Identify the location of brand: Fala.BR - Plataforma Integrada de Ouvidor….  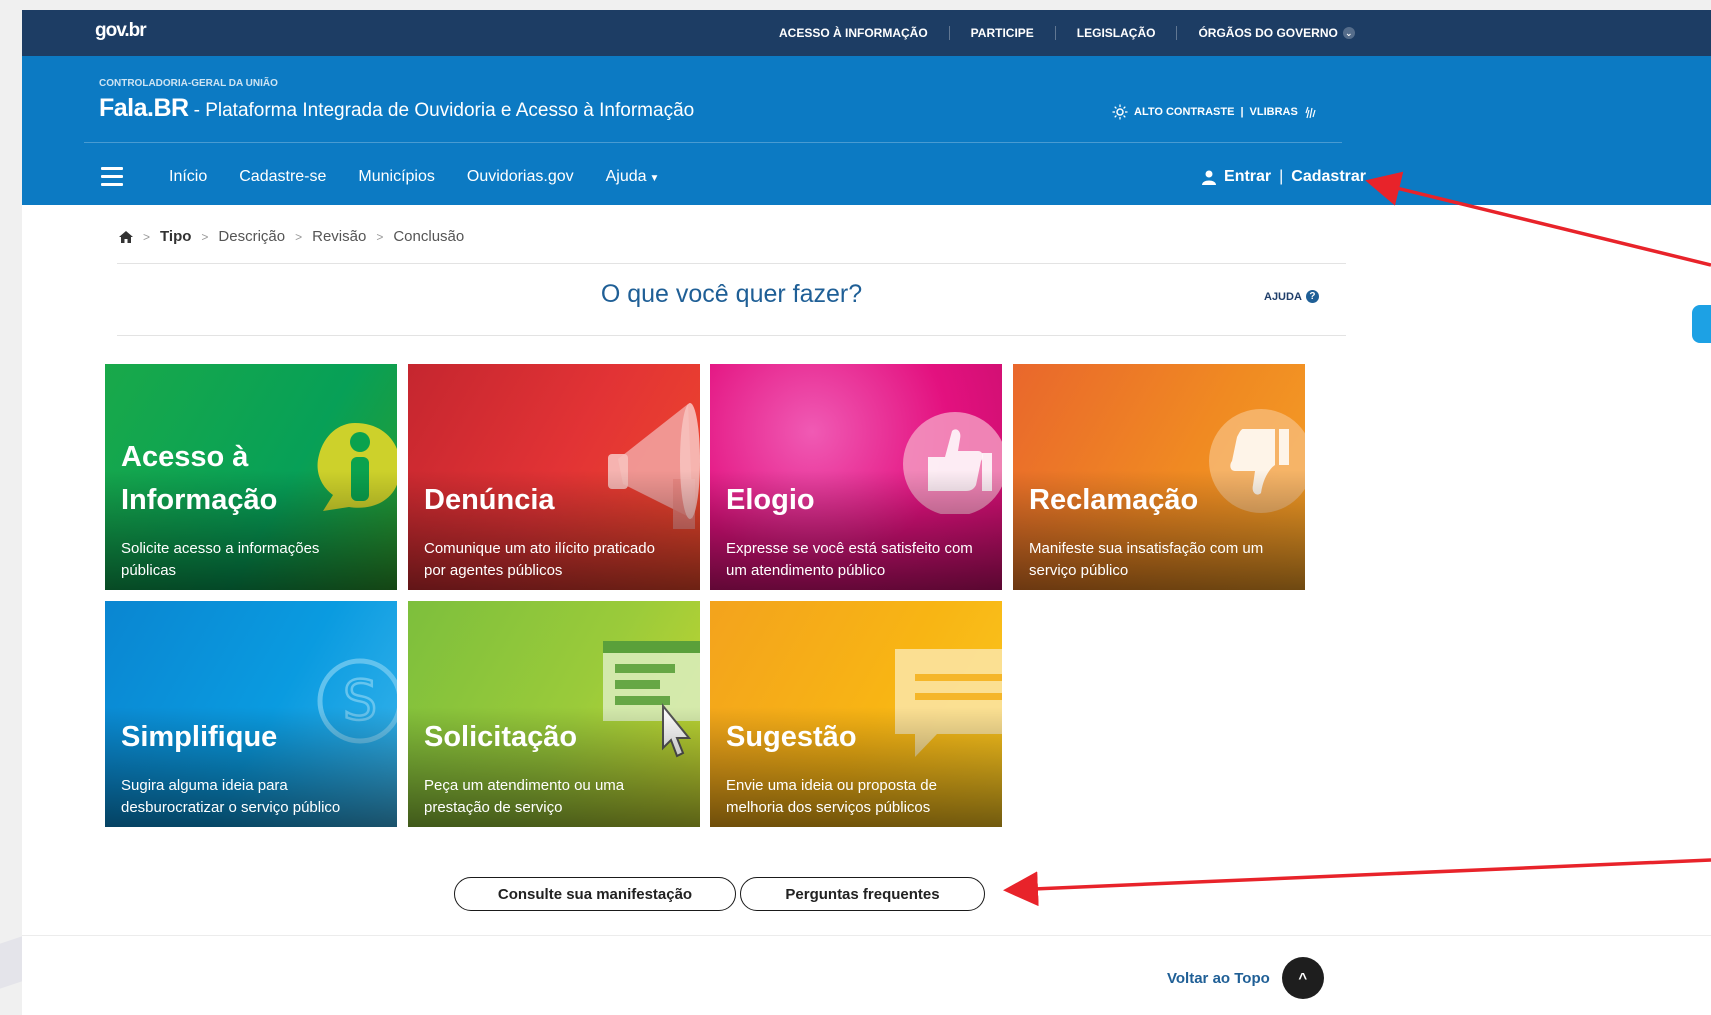
(396, 108).